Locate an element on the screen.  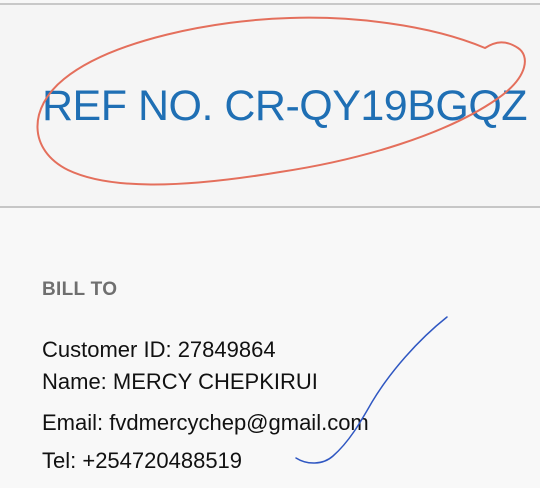
customer-name: Name: MERCY CHEPKIRUI is located at coordinates (180, 381).